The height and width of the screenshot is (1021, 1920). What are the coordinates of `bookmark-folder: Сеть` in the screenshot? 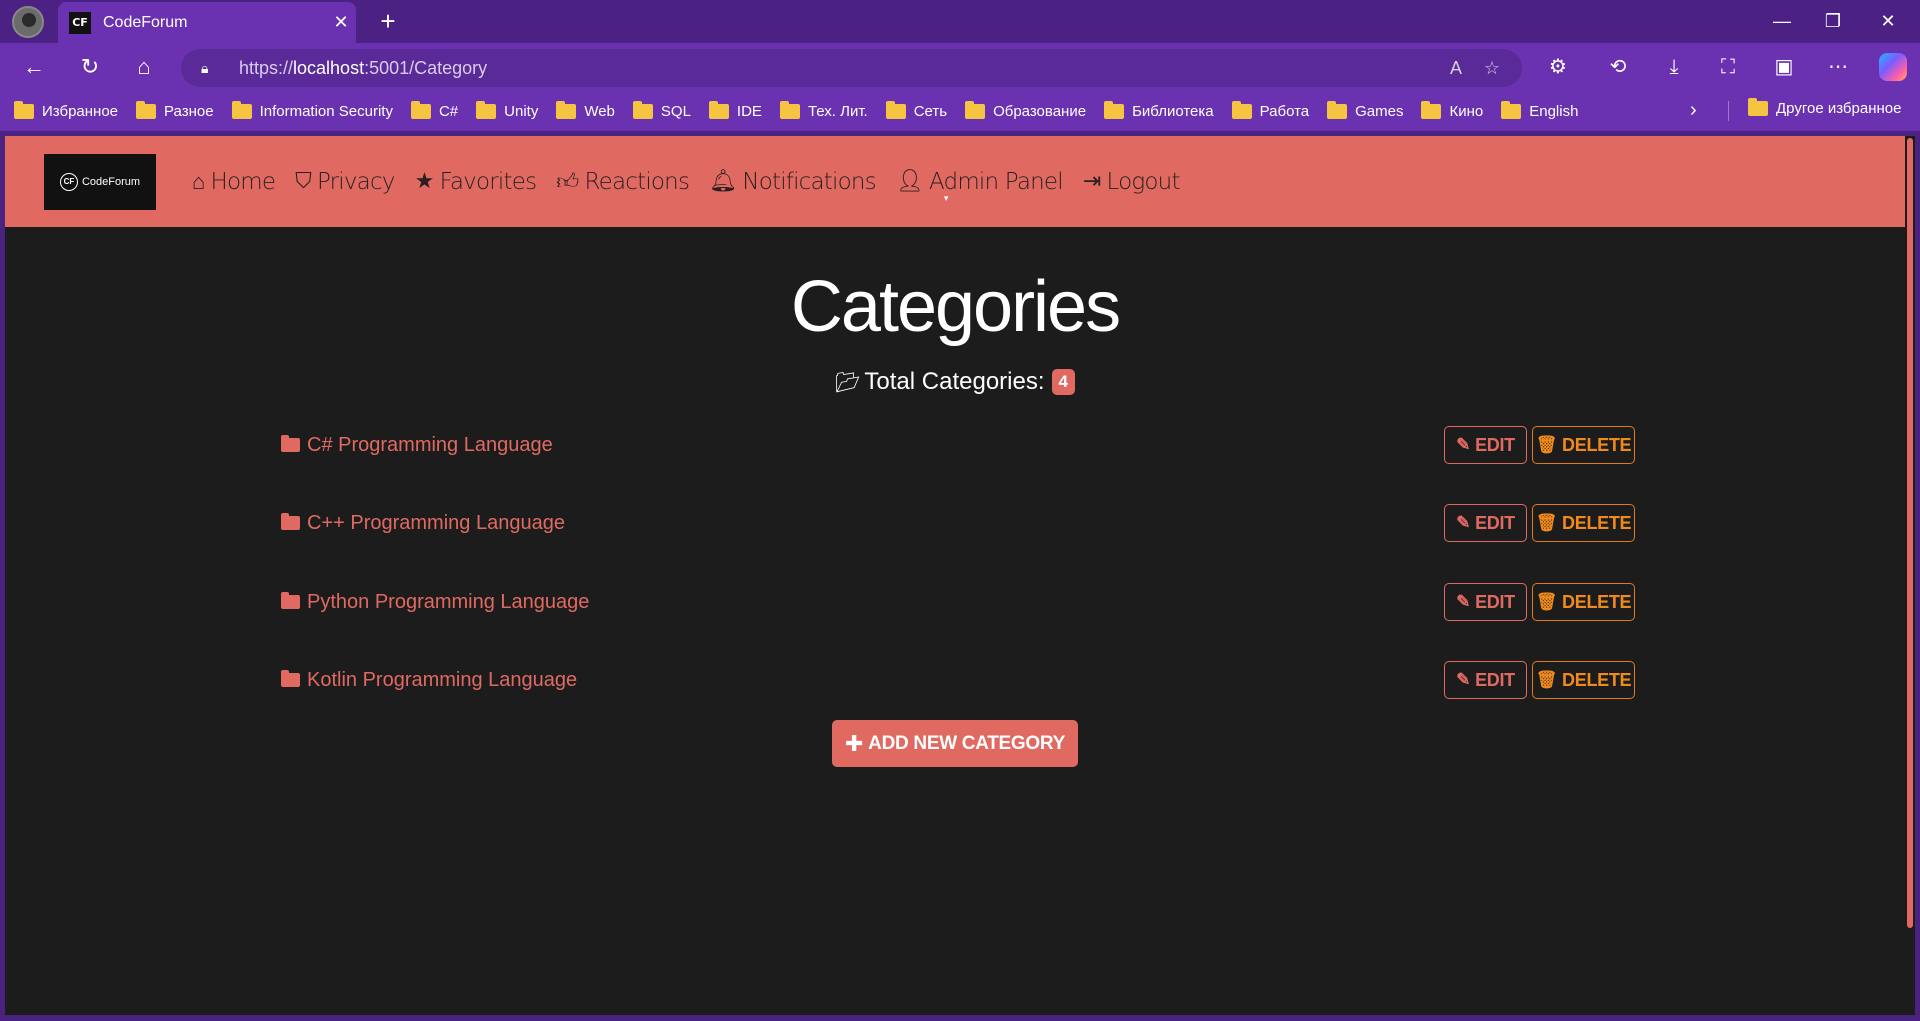 It's located at (916, 110).